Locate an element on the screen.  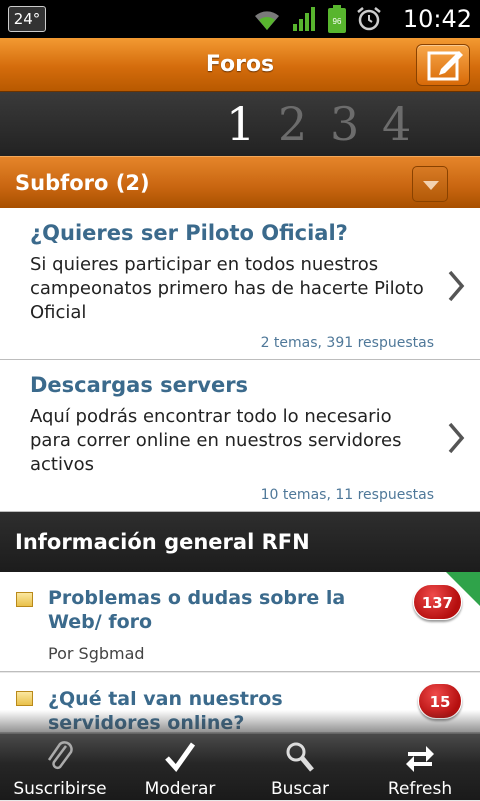
general-section-header: Información general RFN is located at coordinates (240, 542).